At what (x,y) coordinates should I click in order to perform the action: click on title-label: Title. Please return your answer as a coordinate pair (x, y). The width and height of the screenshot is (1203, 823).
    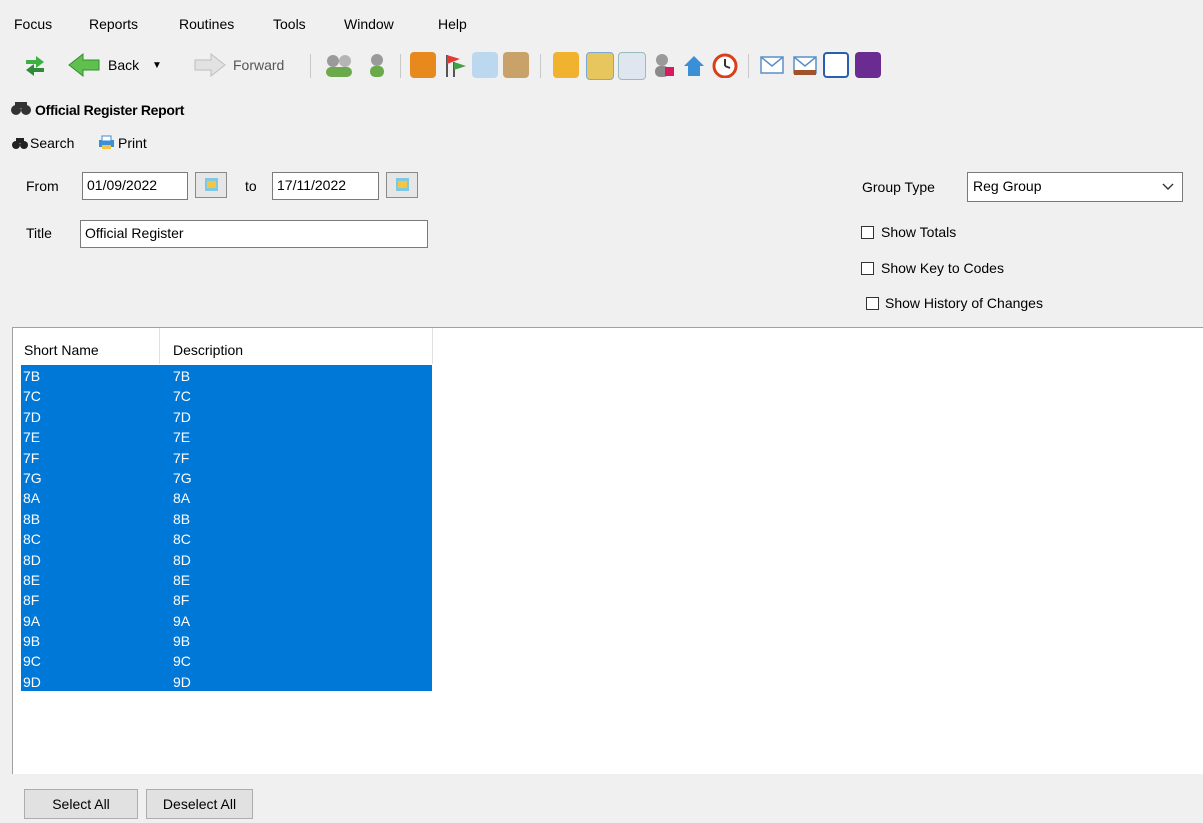
    Looking at the image, I should click on (39, 233).